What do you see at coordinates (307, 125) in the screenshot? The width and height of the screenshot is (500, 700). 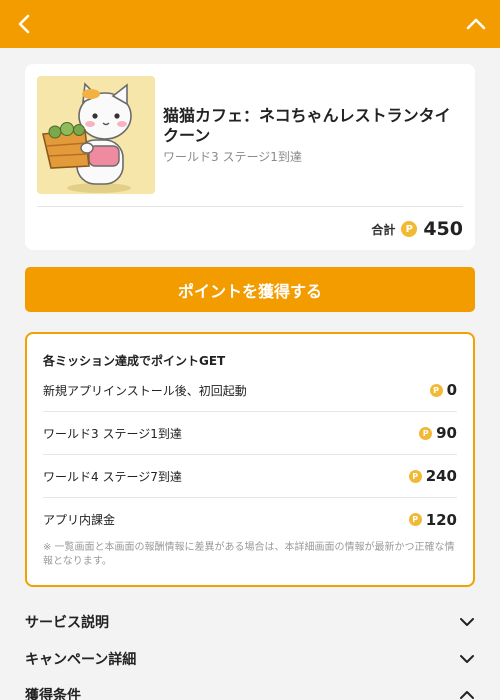 I see `app-title: 猫猫カフェ：ネコちゃんレストランタイクーン` at bounding box center [307, 125].